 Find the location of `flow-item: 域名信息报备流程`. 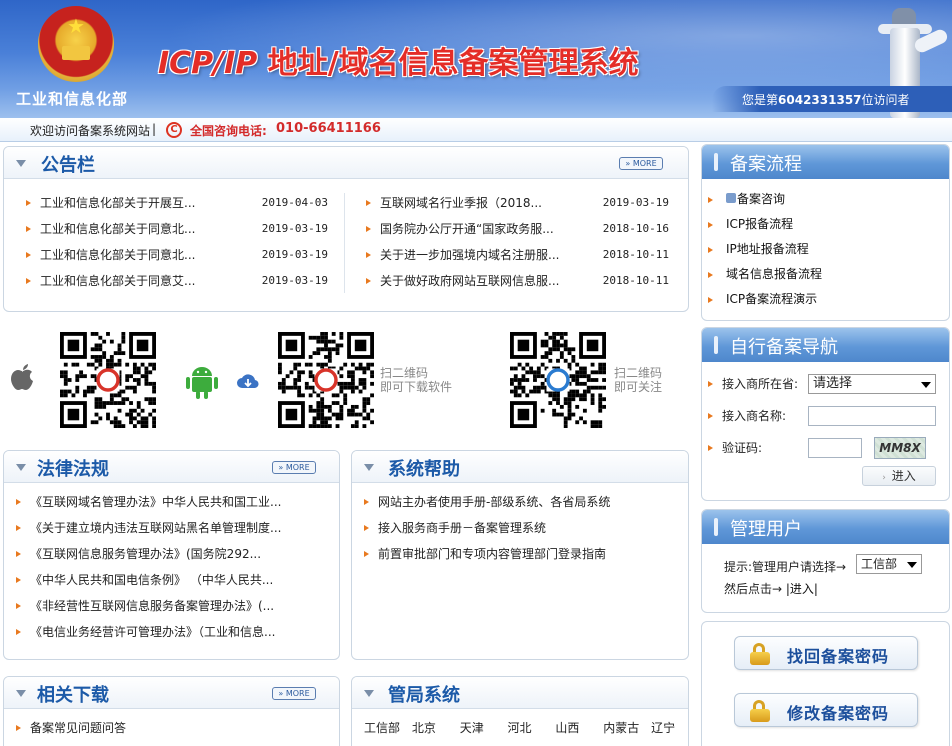

flow-item: 域名信息报备流程 is located at coordinates (825, 274).